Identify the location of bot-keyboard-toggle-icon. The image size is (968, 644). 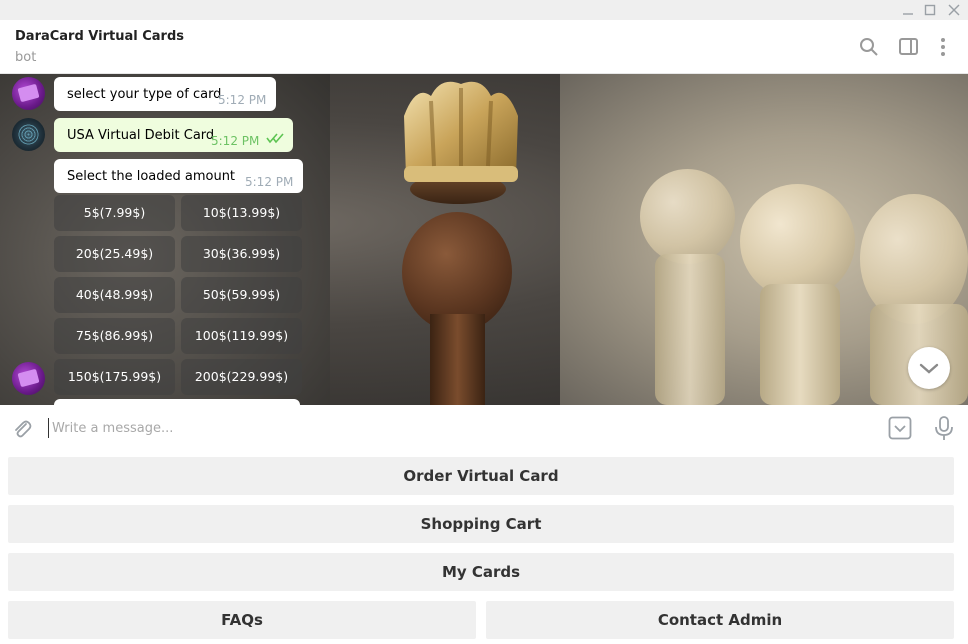
(900, 428).